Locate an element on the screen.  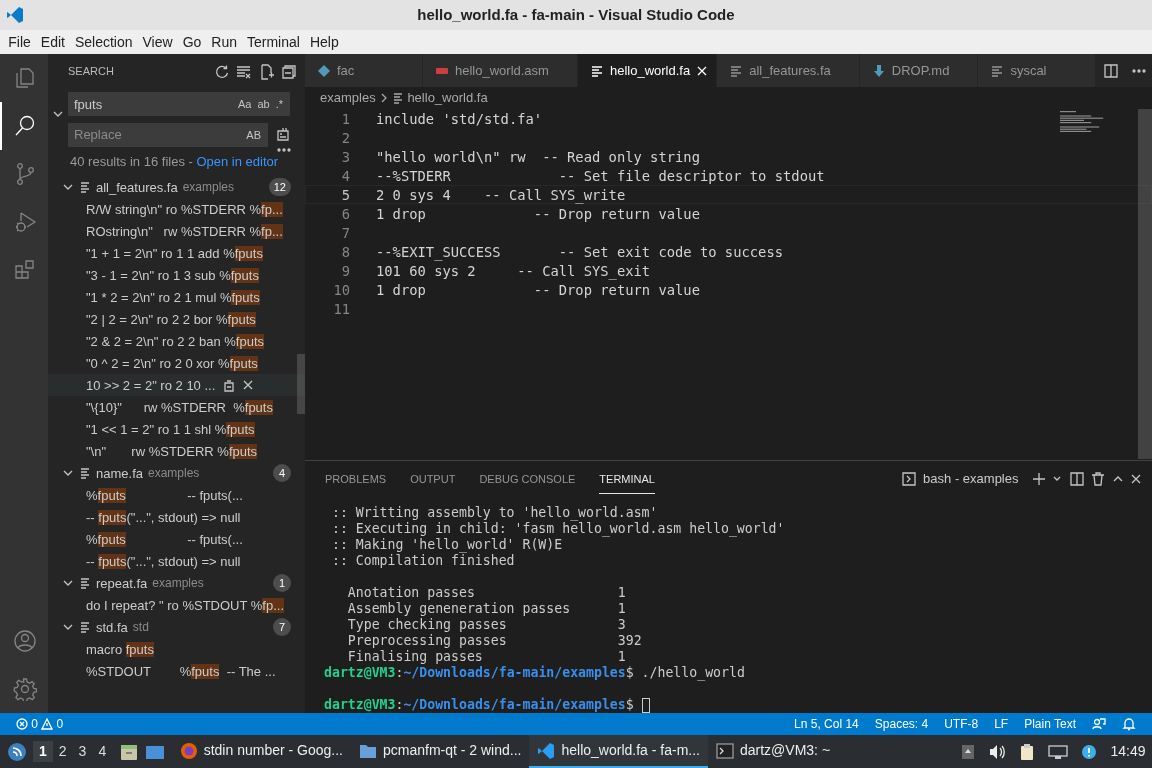
window-title: hello_world.fa - fa-main - Visual Studio Code is located at coordinates (576, 14).